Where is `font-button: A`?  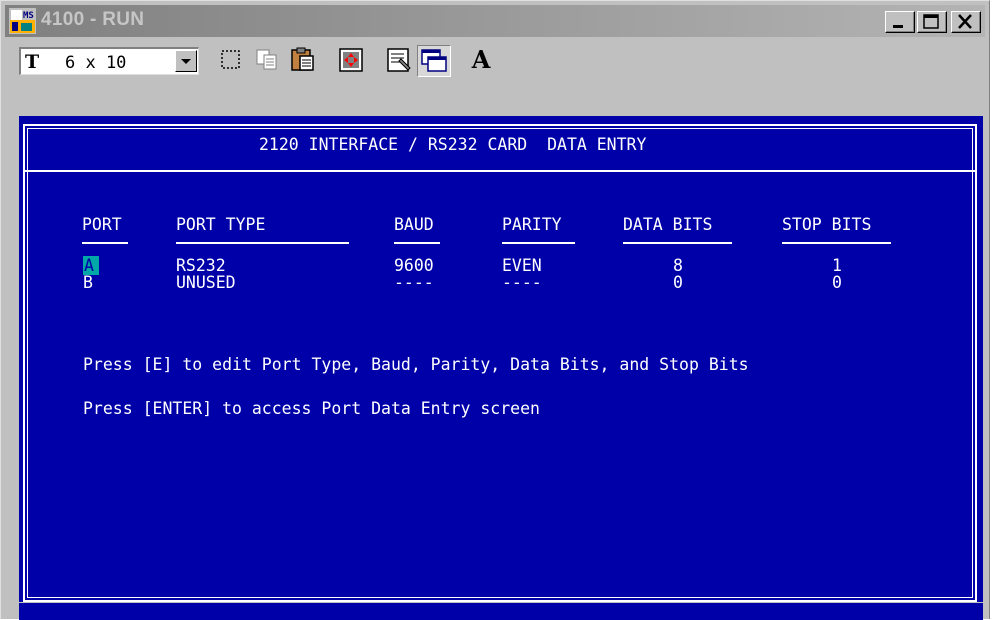 font-button: A is located at coordinates (482, 61).